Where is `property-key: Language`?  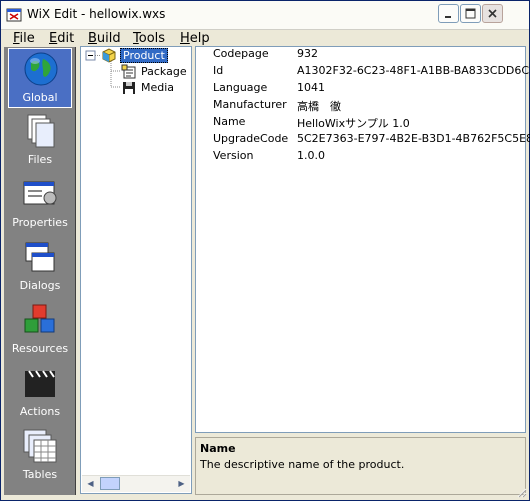 property-key: Language is located at coordinates (240, 87).